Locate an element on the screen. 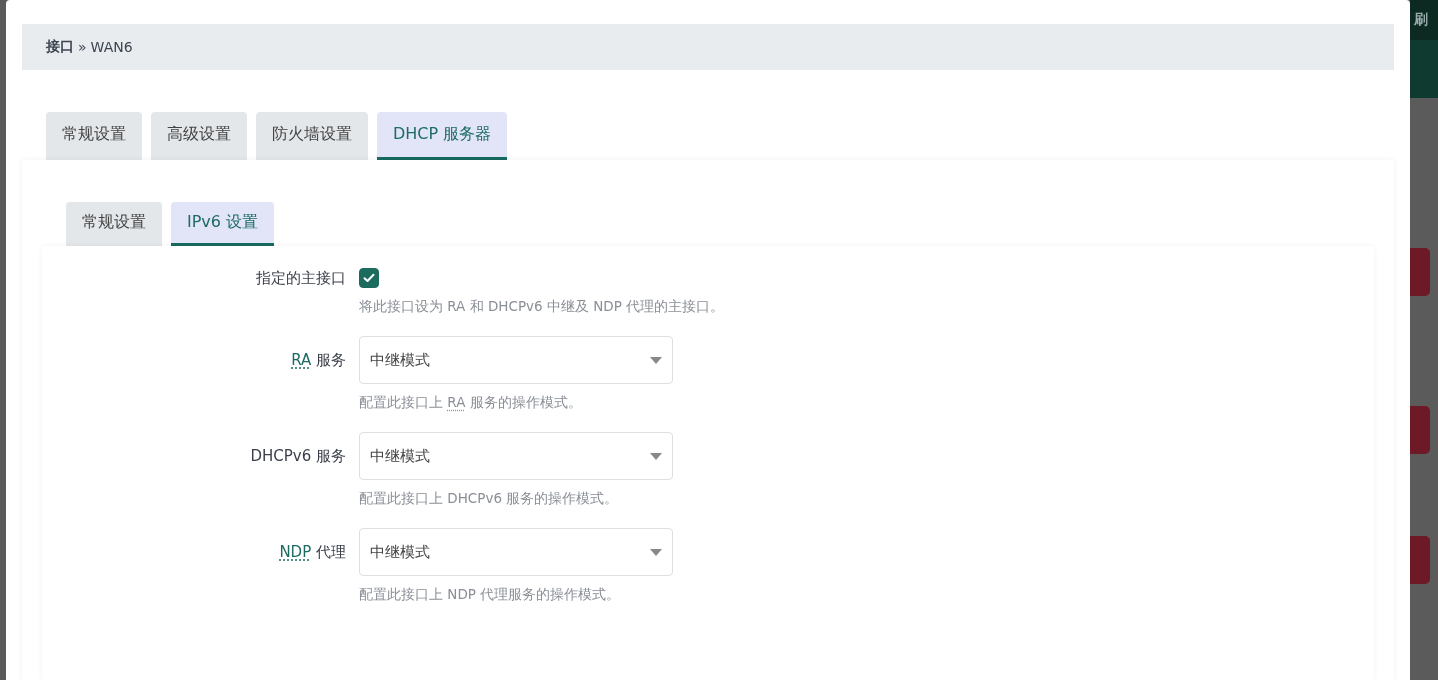  checkbox is located at coordinates (369, 278).